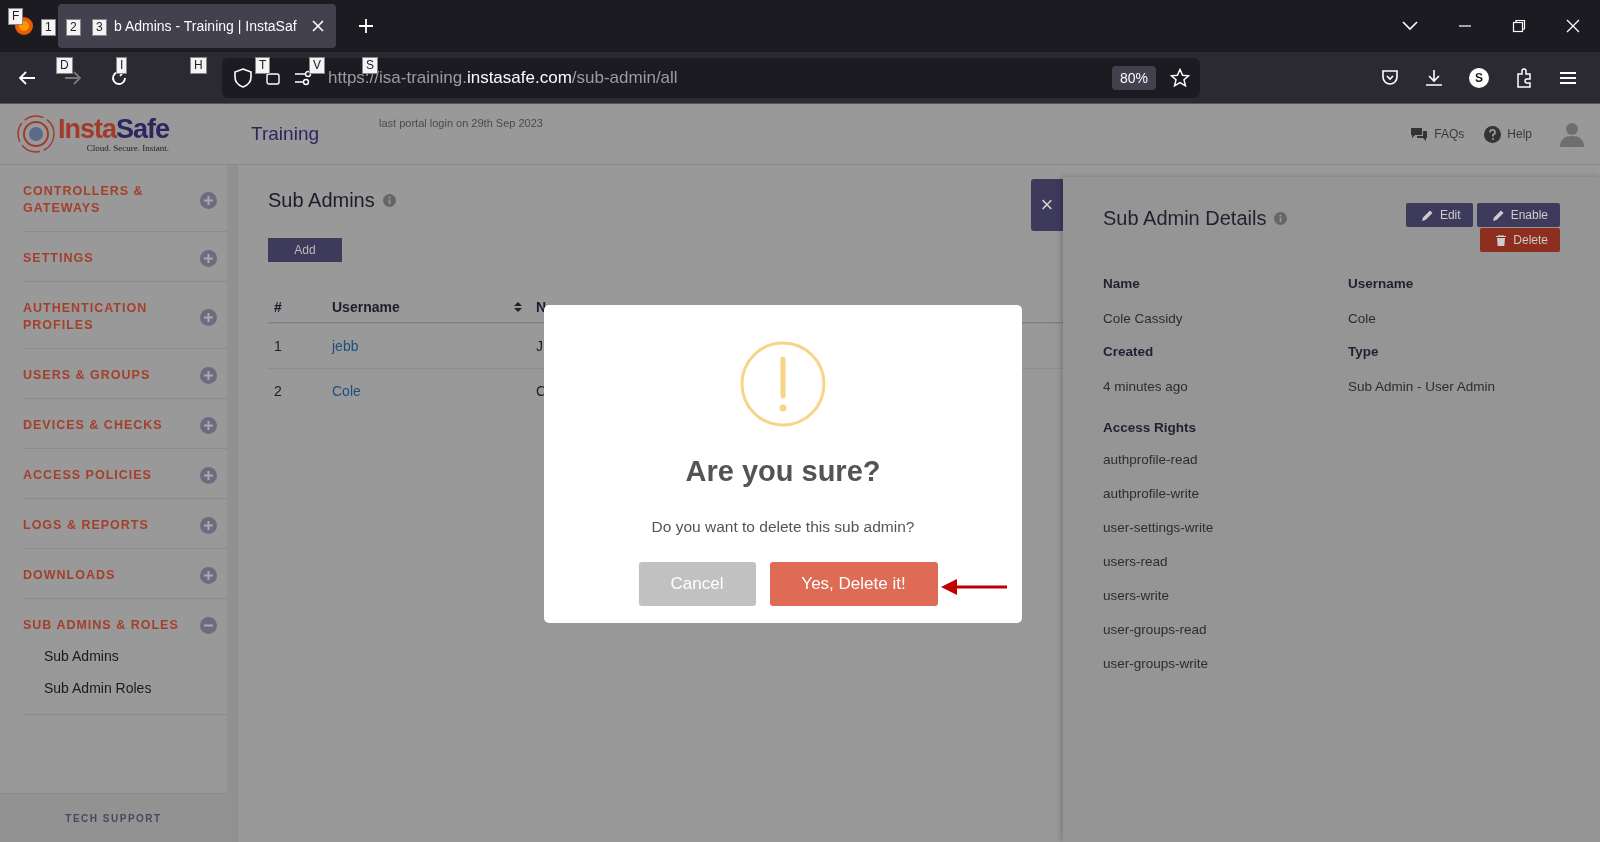  What do you see at coordinates (304, 77) in the screenshot?
I see `permissions-icon` at bounding box center [304, 77].